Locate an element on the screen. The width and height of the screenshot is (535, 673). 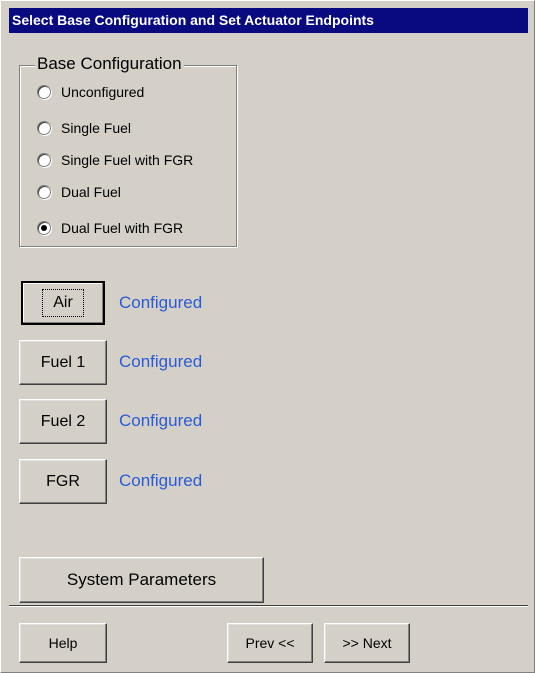
air-status: Configured is located at coordinates (161, 302).